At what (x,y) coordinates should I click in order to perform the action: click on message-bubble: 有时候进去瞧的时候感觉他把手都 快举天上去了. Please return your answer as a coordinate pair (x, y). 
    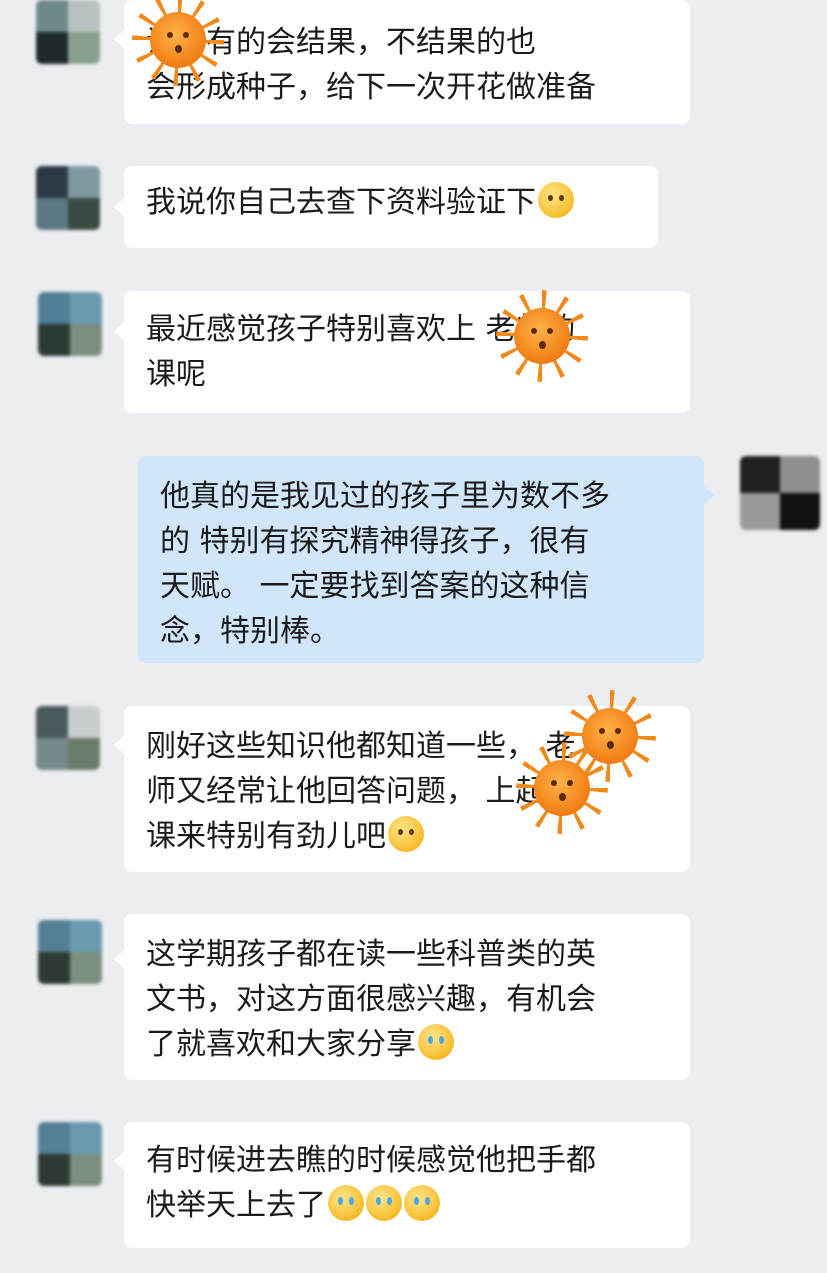
    Looking at the image, I should click on (407, 1185).